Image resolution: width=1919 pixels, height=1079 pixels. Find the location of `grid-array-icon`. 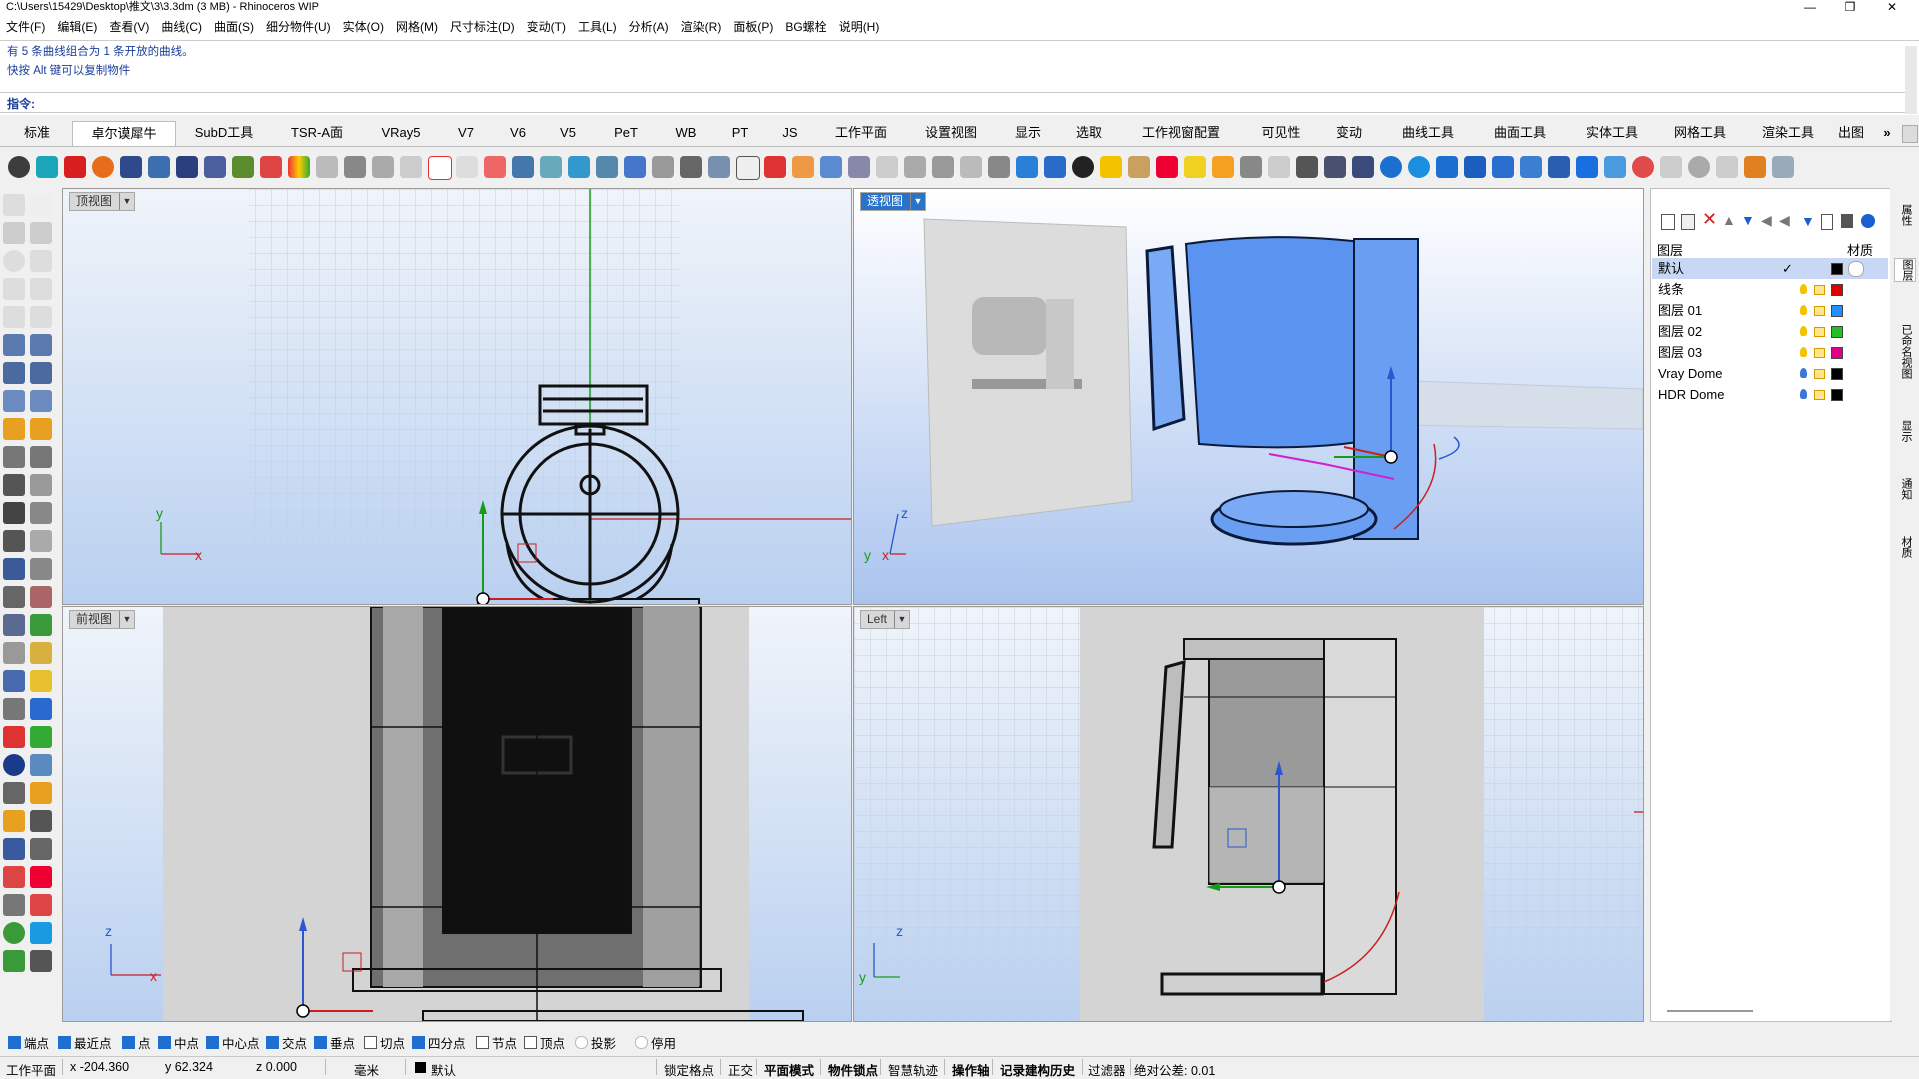

grid-array-icon is located at coordinates (14, 597).